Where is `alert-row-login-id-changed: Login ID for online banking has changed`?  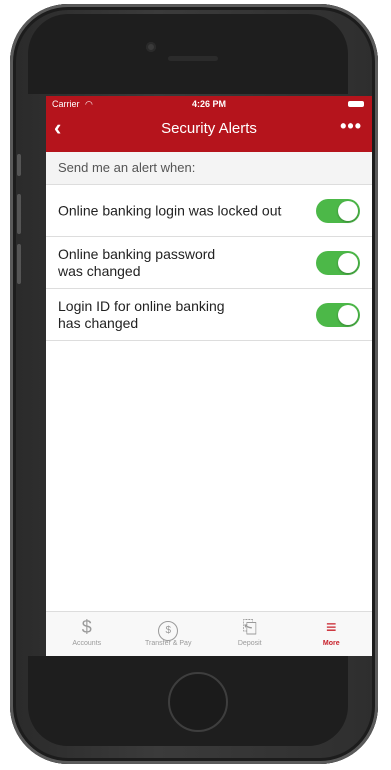
alert-row-login-id-changed: Login ID for online banking has changed is located at coordinates (209, 315).